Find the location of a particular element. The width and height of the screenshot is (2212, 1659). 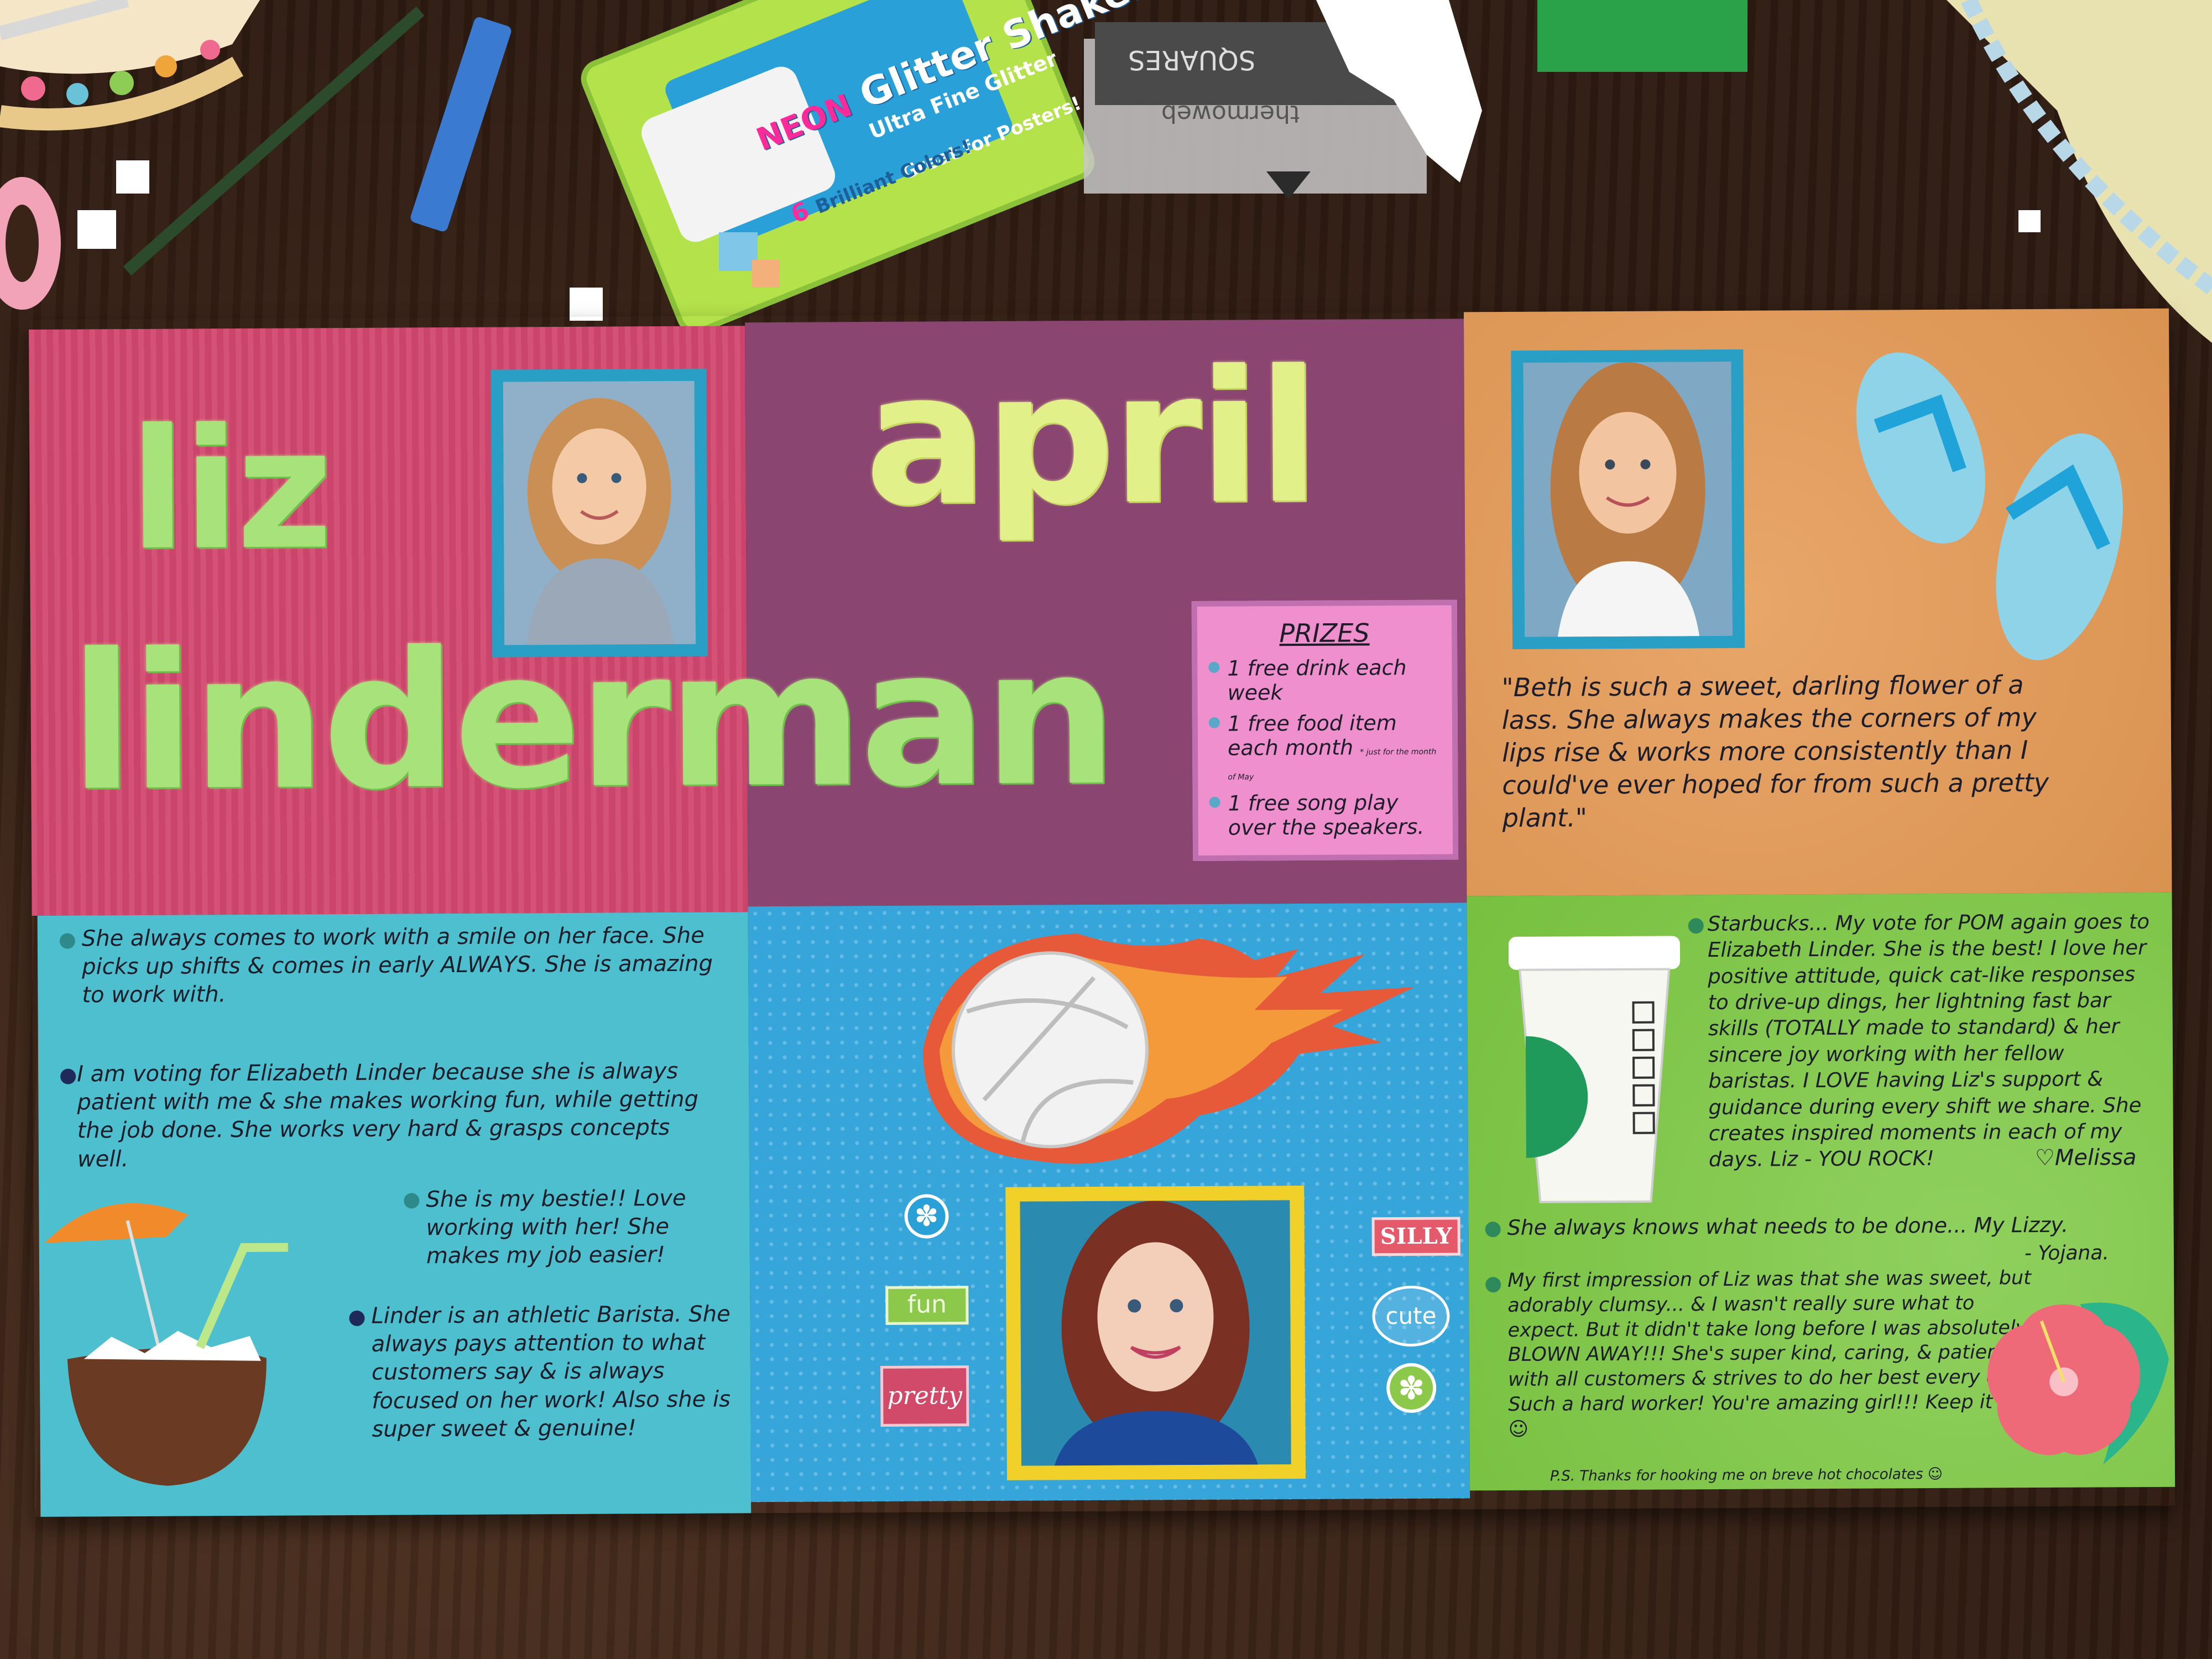

flip-flops-icon is located at coordinates (1990, 506).